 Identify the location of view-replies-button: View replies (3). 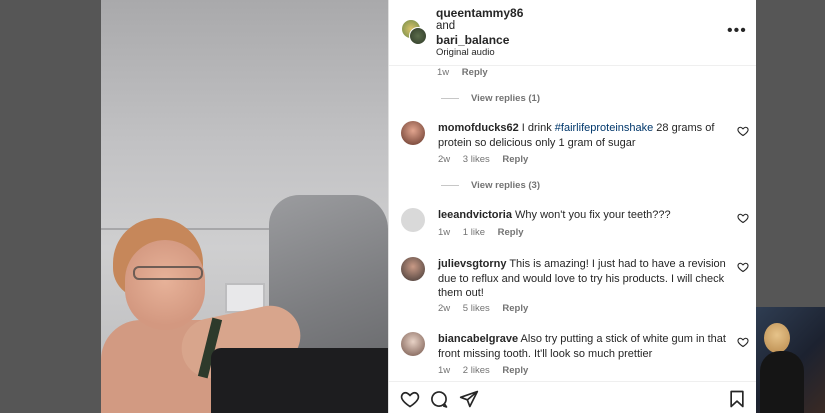
(490, 185).